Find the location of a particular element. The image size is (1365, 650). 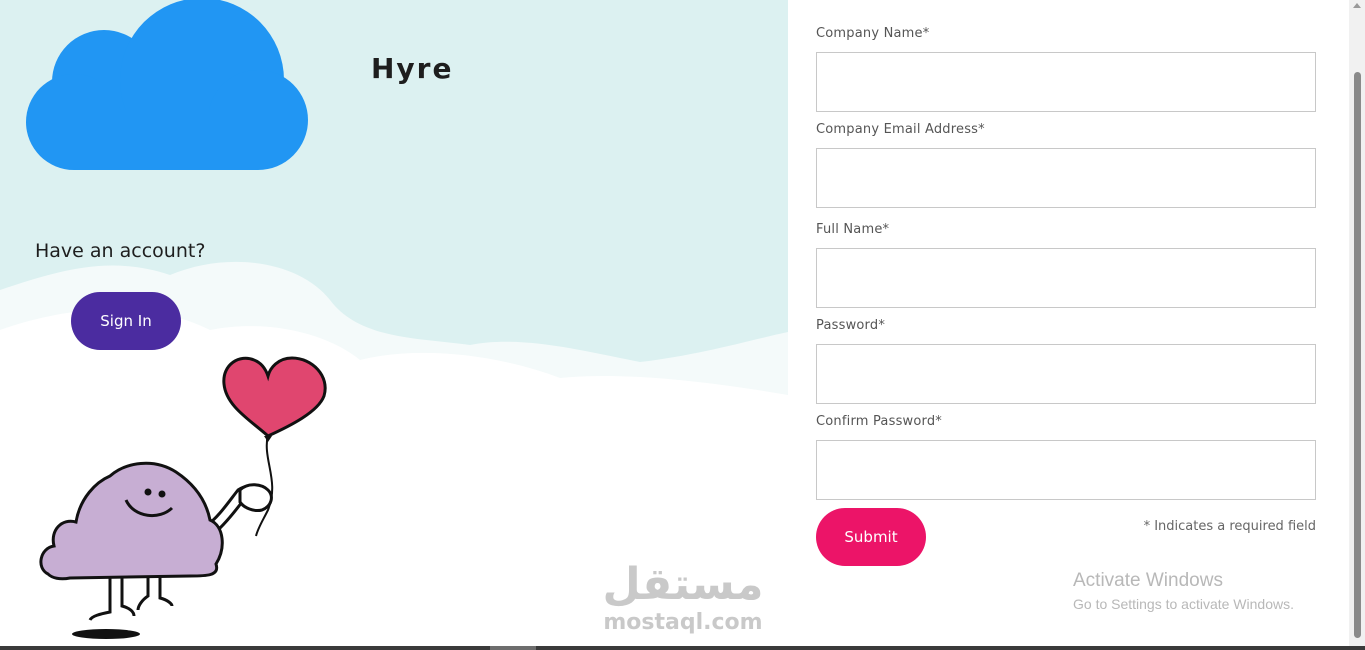

heart-balloon-icon is located at coordinates (274, 399).